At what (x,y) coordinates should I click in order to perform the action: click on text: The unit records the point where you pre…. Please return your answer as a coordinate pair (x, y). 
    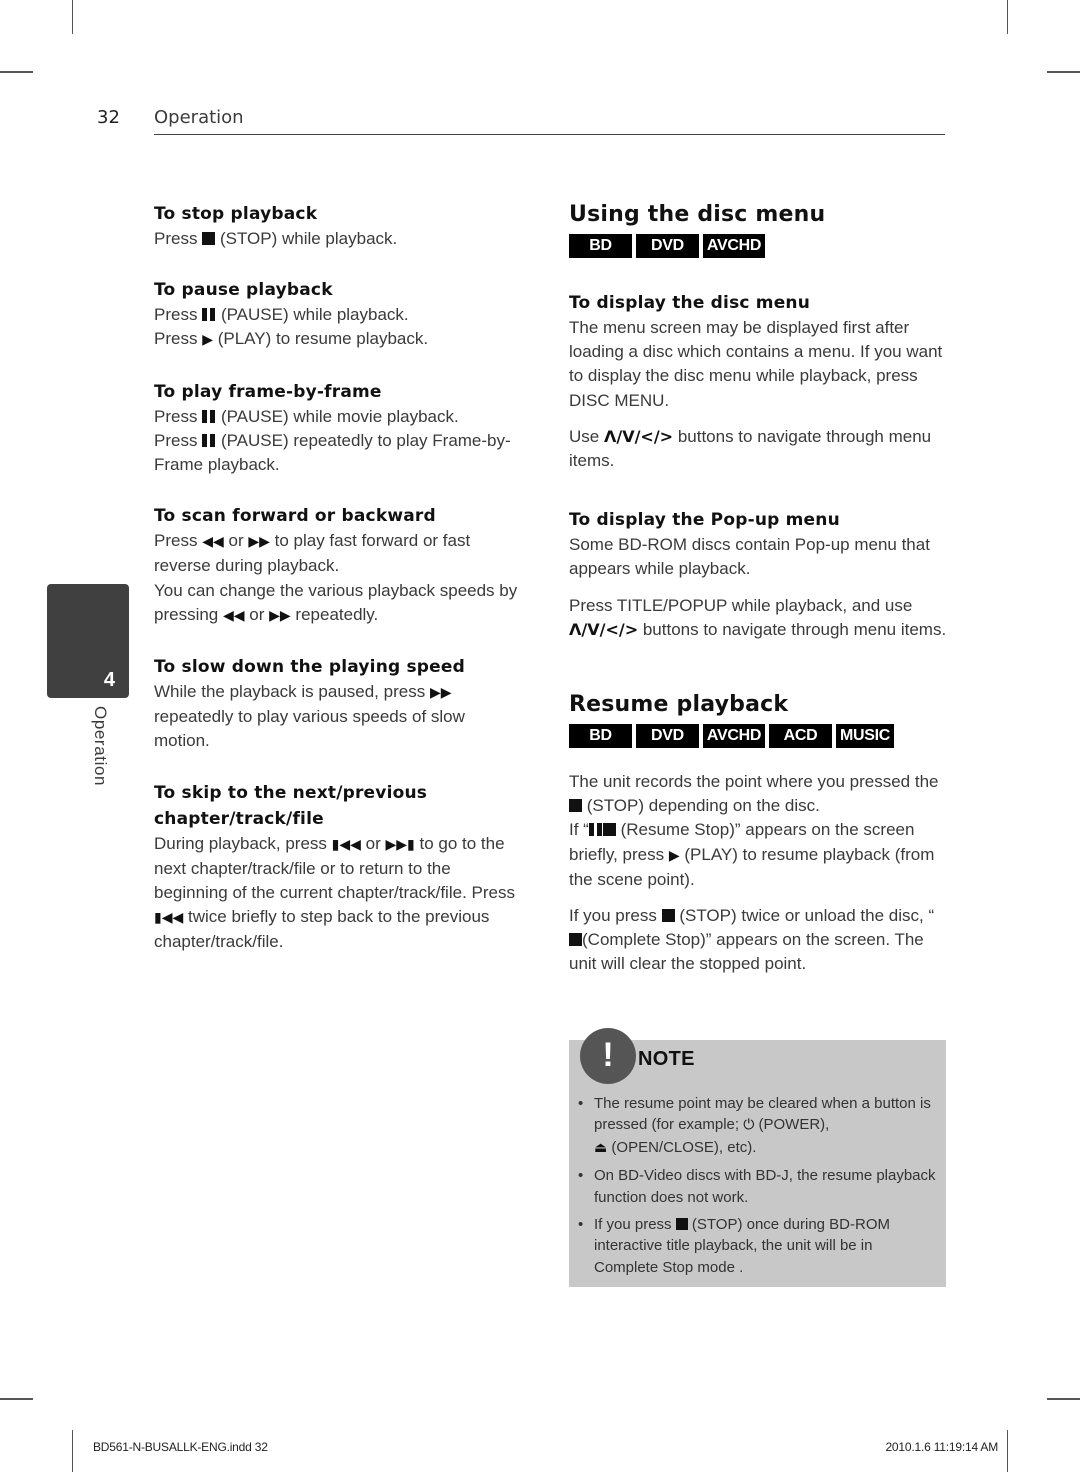
    Looking at the image, I should click on (754, 782).